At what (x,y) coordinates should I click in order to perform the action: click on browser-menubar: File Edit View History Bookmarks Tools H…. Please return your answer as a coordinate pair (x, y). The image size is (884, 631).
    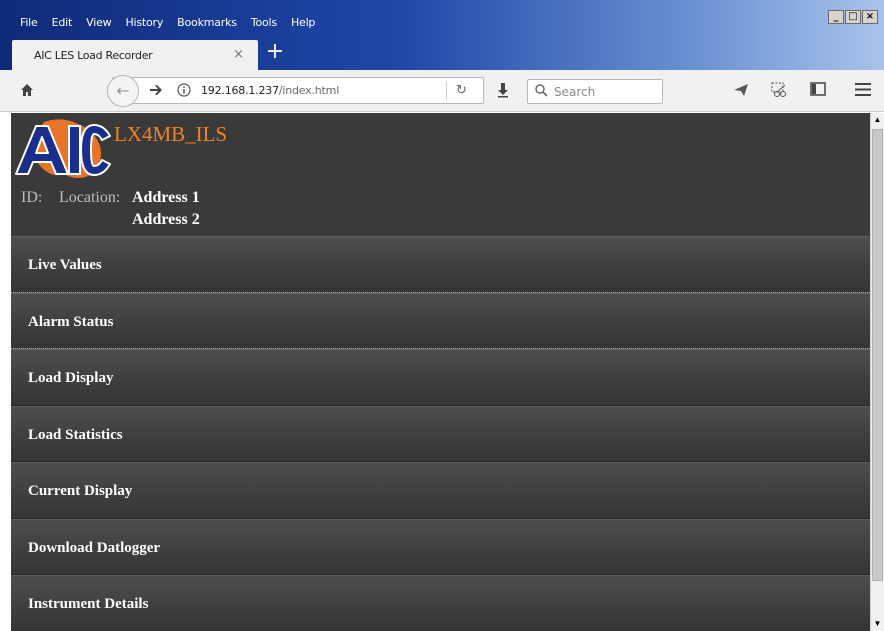
    Looking at the image, I should click on (168, 23).